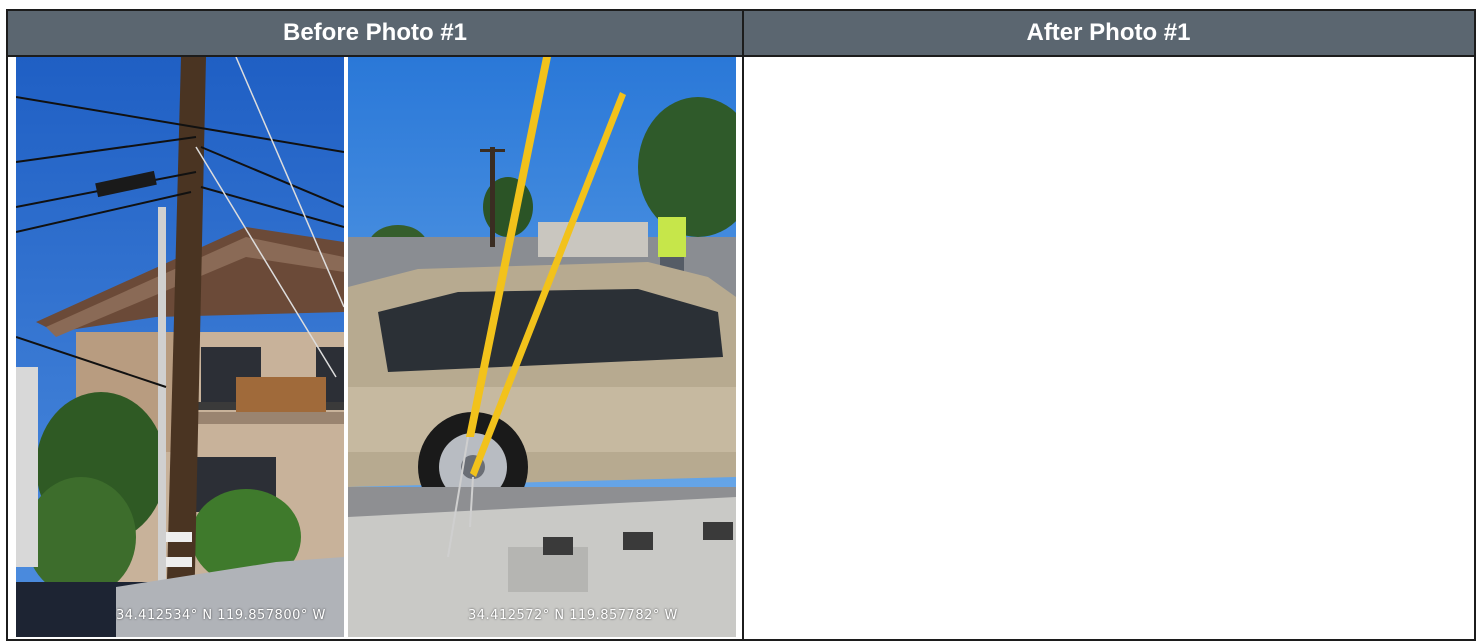  Describe the element at coordinates (221, 615) in the screenshot. I see `gps-coordinates-left: 34.412534° N 119.857800° W` at that location.